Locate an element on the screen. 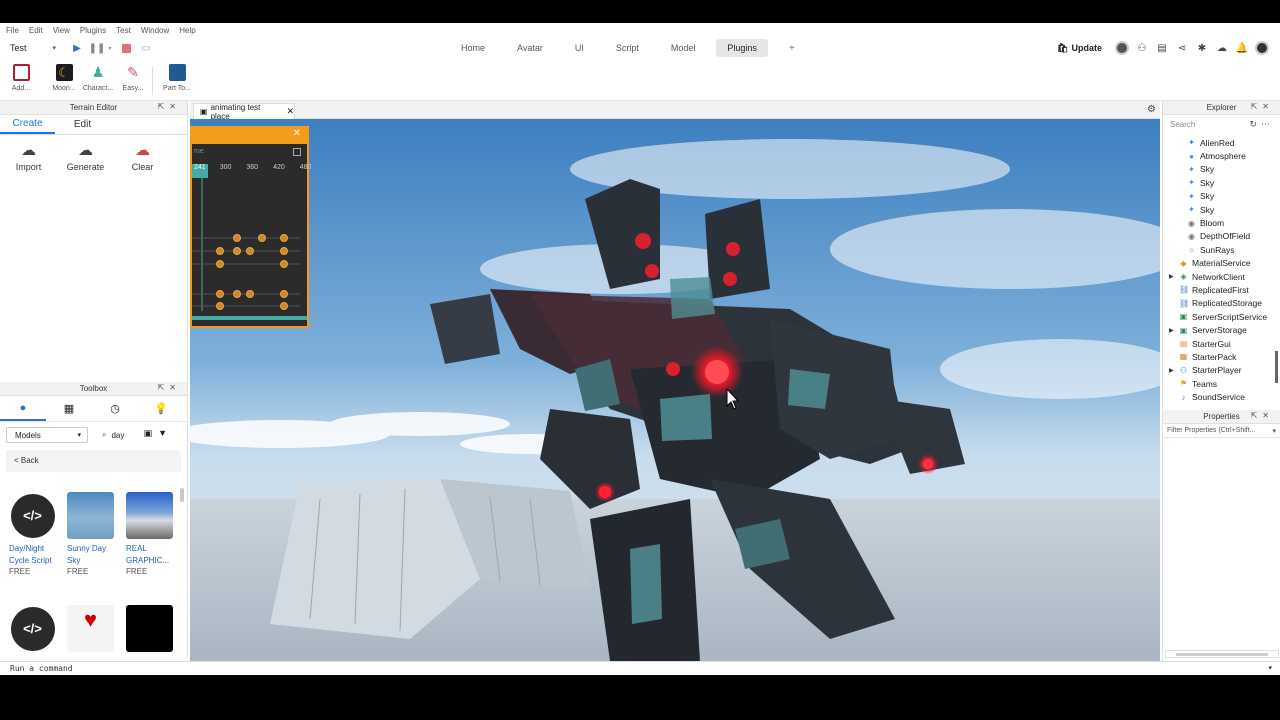 The image size is (1280, 720). add-tab-button: + is located at coordinates (792, 48).